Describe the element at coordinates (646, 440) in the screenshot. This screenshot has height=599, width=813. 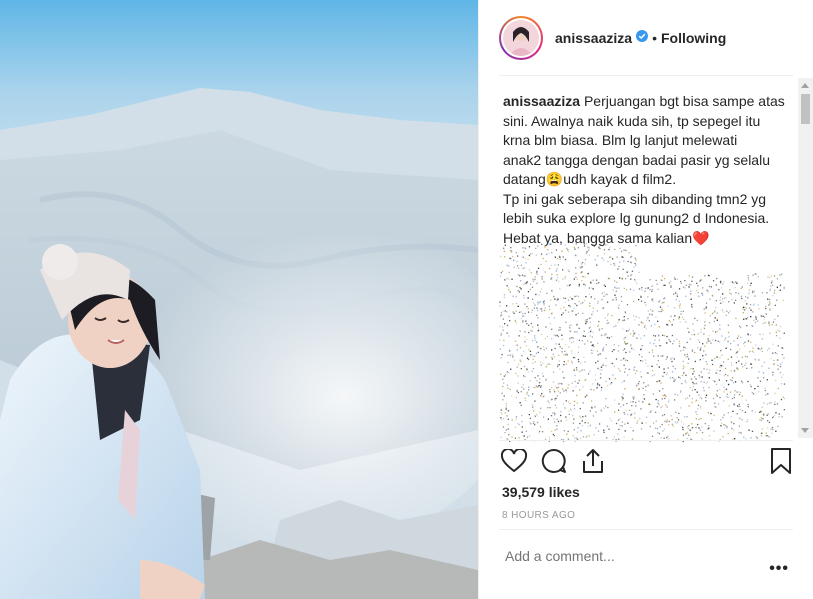
I see `actions-divider` at that location.